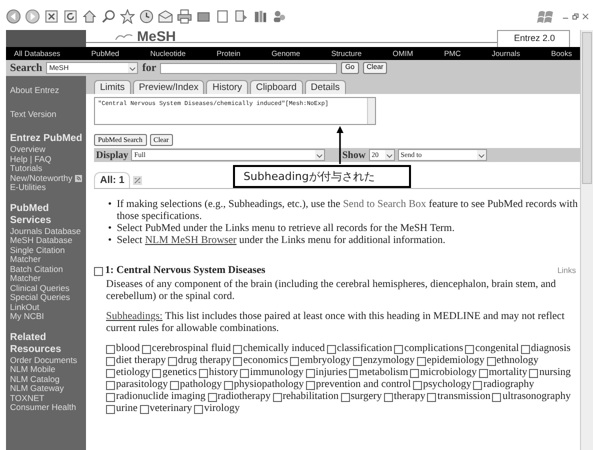 The height and width of the screenshot is (450, 593). What do you see at coordinates (585, 16) in the screenshot?
I see `close-icon` at bounding box center [585, 16].